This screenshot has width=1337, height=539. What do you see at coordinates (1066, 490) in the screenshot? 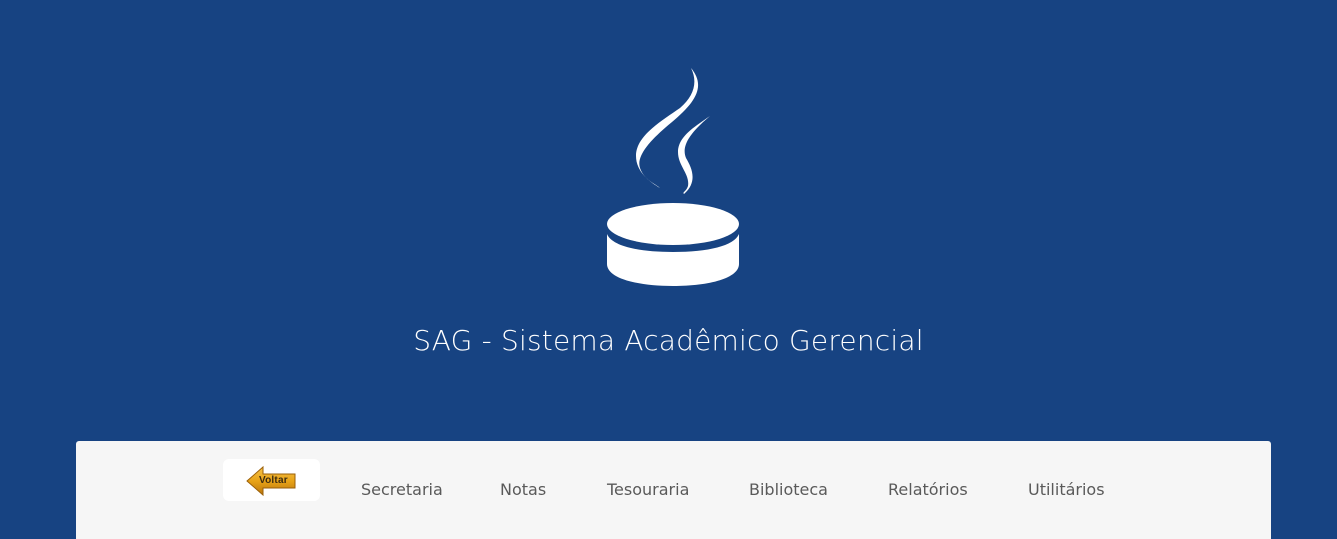
I see `nav-item-utilitarios: Utilitários` at bounding box center [1066, 490].